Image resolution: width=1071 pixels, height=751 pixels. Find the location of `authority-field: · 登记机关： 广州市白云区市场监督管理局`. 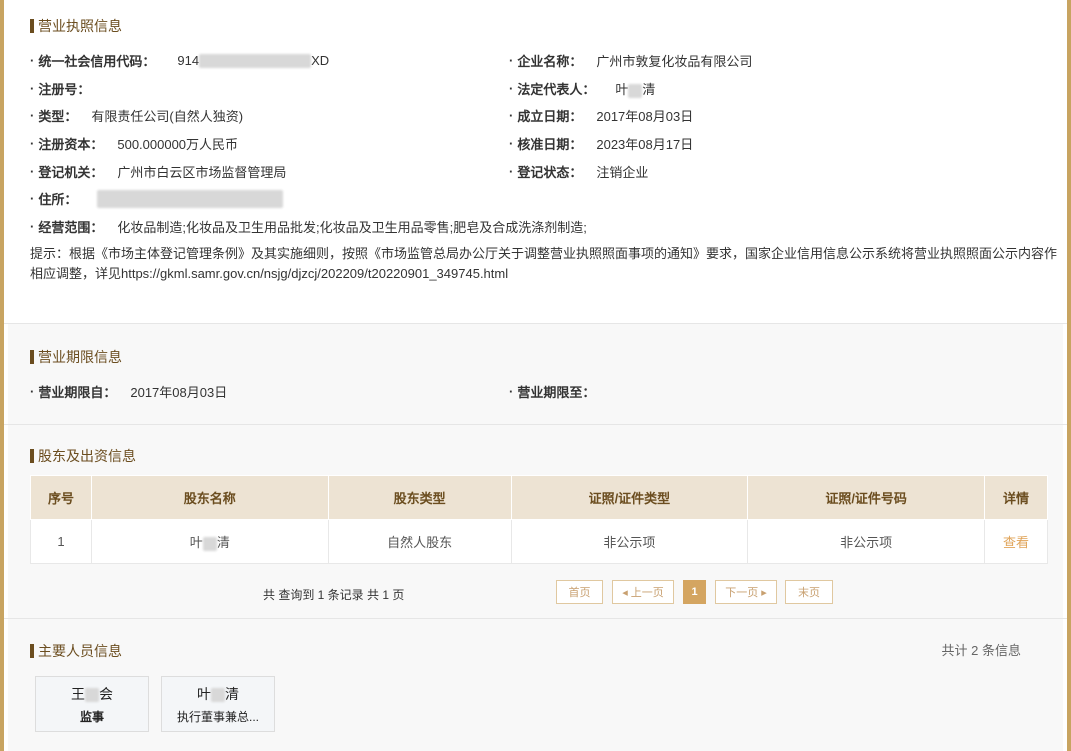

authority-field: · 登记机关： 广州市白云区市场监督管理局 is located at coordinates (158, 172).